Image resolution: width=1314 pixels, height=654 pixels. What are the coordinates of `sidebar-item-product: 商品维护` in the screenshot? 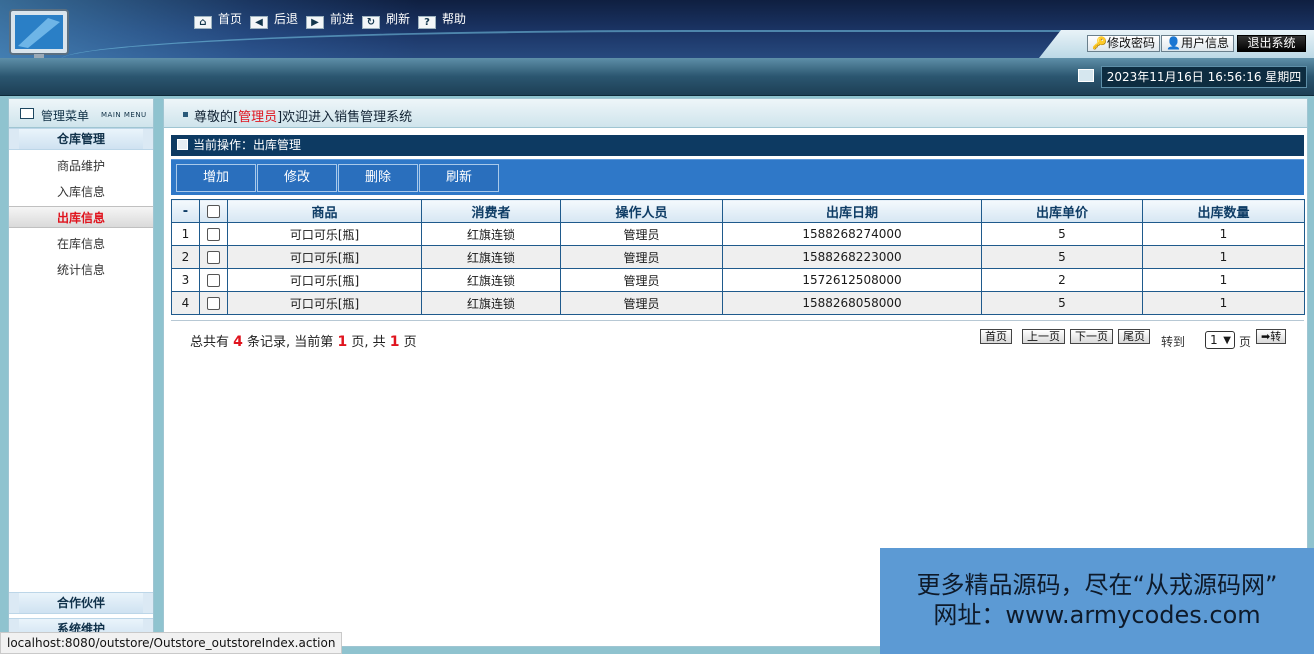 It's located at (81, 166).